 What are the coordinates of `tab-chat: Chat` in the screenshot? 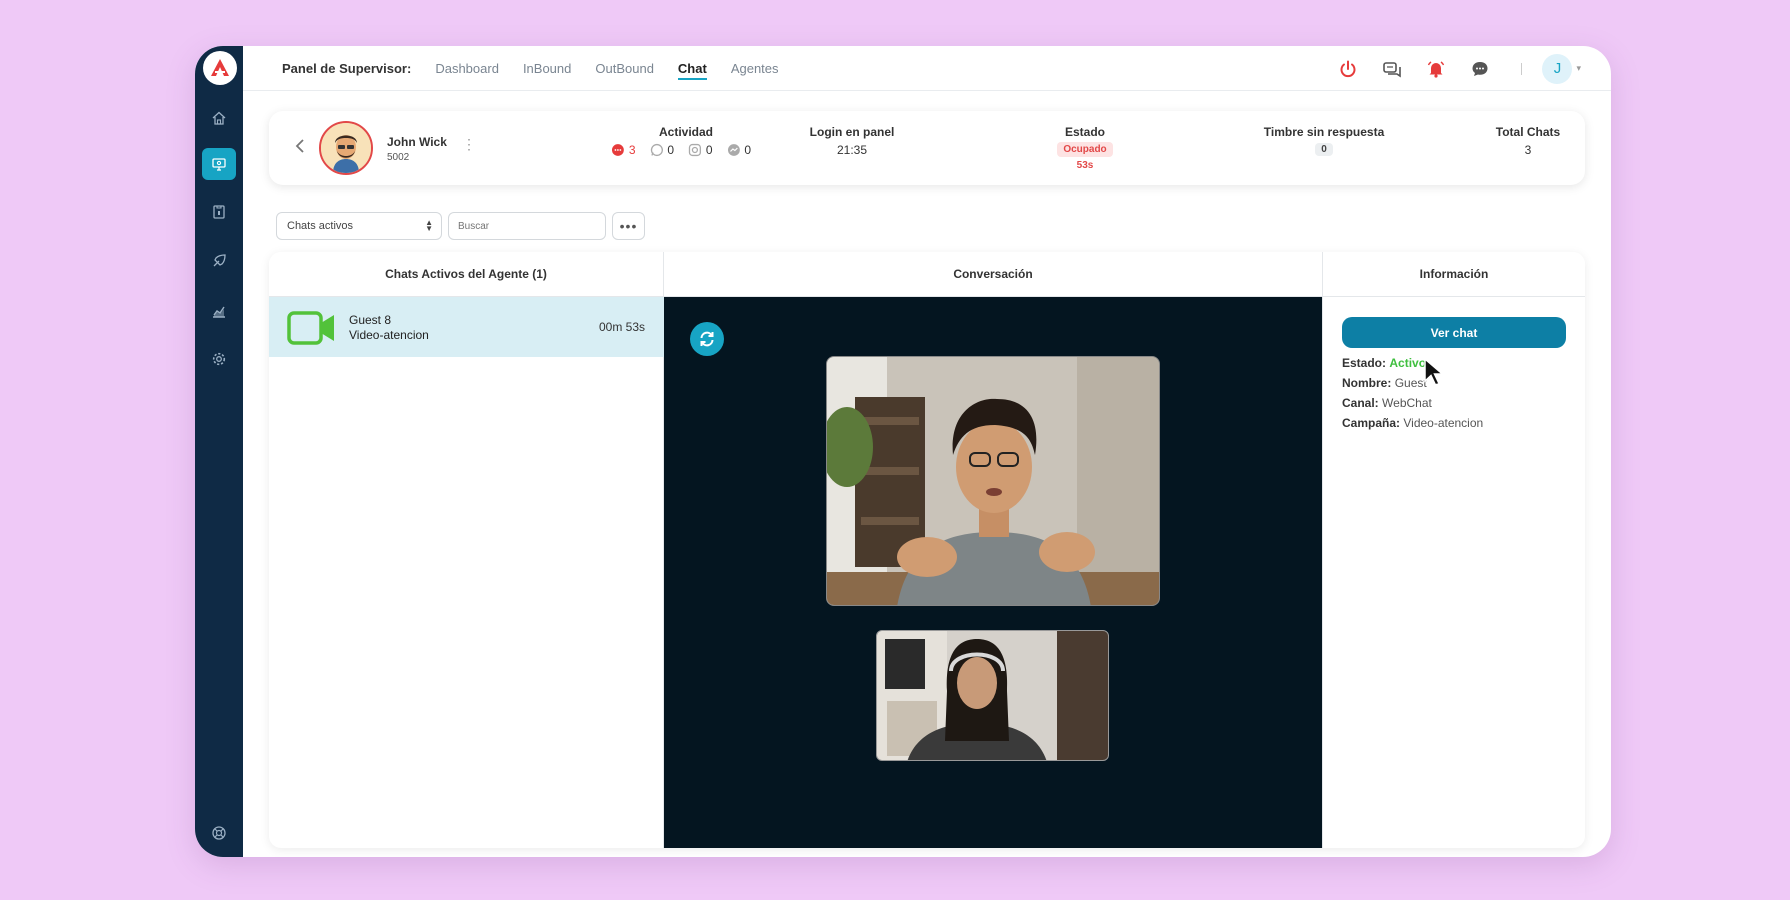 It's located at (692, 68).